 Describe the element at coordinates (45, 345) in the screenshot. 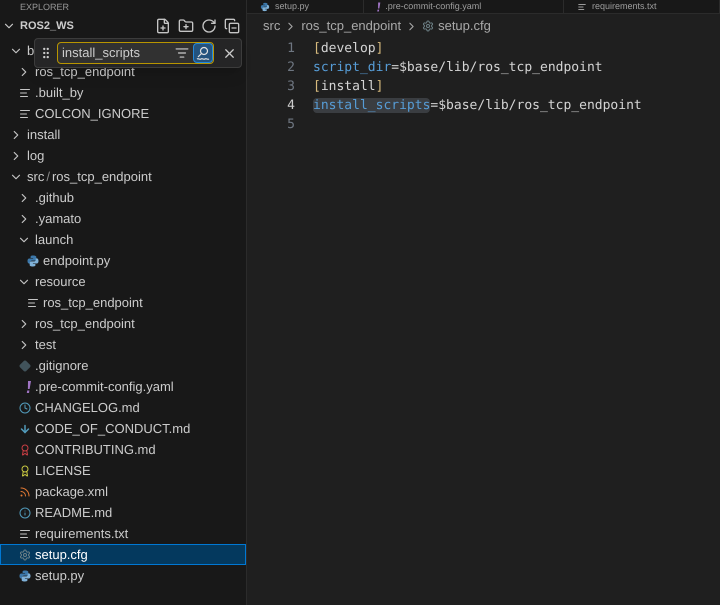

I see `file-name: test` at that location.